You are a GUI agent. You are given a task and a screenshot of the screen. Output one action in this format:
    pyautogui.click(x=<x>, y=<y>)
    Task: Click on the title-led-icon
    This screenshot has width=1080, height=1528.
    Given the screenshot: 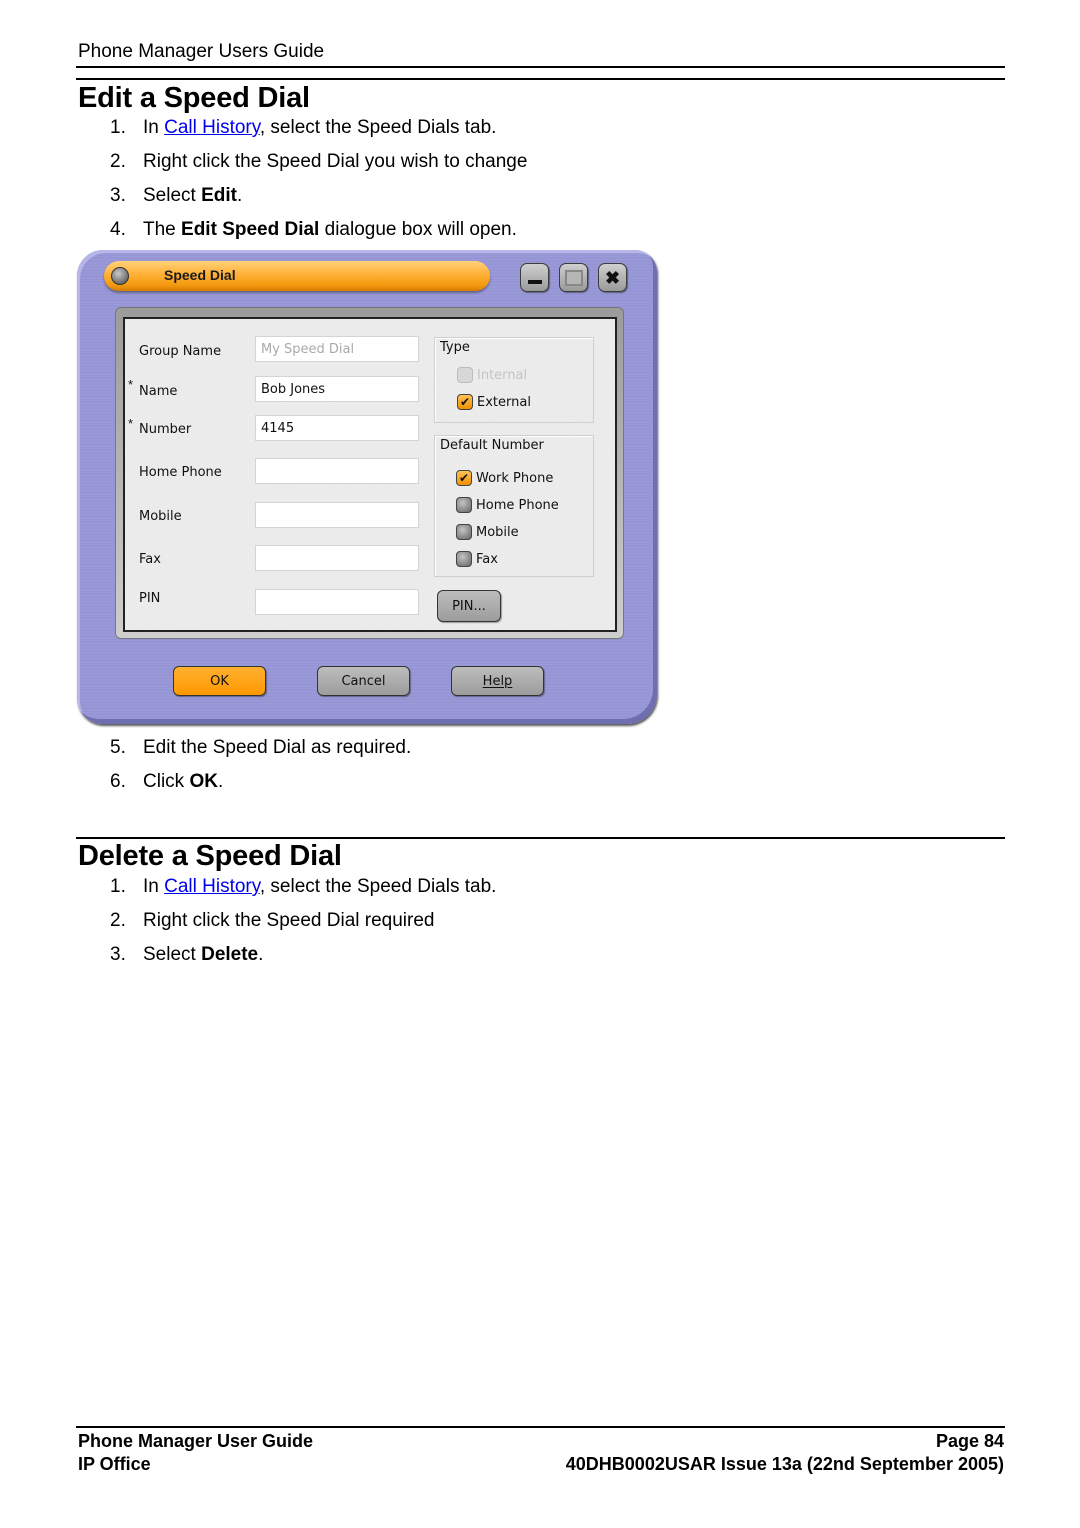 What is the action you would take?
    pyautogui.click(x=120, y=276)
    